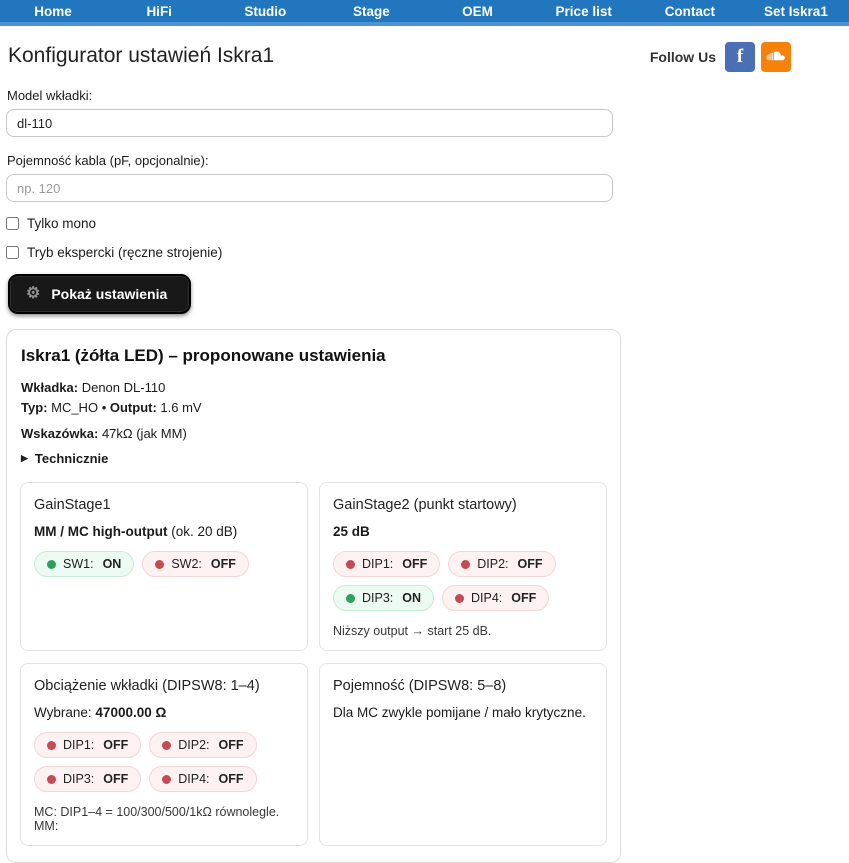  What do you see at coordinates (141, 55) in the screenshot?
I see `page-title: Konfigurator ustawień Iskra1` at bounding box center [141, 55].